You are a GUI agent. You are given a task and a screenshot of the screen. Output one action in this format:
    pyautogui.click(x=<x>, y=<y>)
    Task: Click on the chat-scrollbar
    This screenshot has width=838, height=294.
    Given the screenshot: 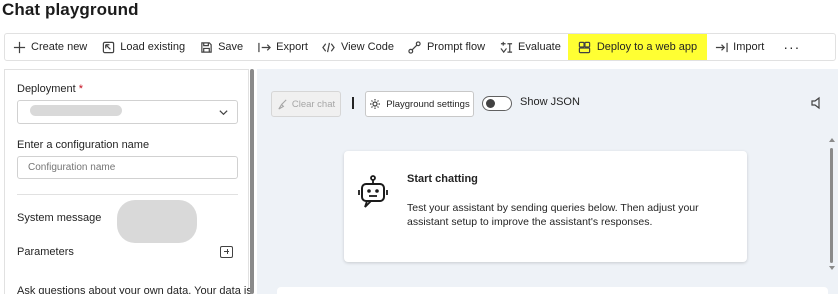 What is the action you would take?
    pyautogui.click(x=832, y=204)
    